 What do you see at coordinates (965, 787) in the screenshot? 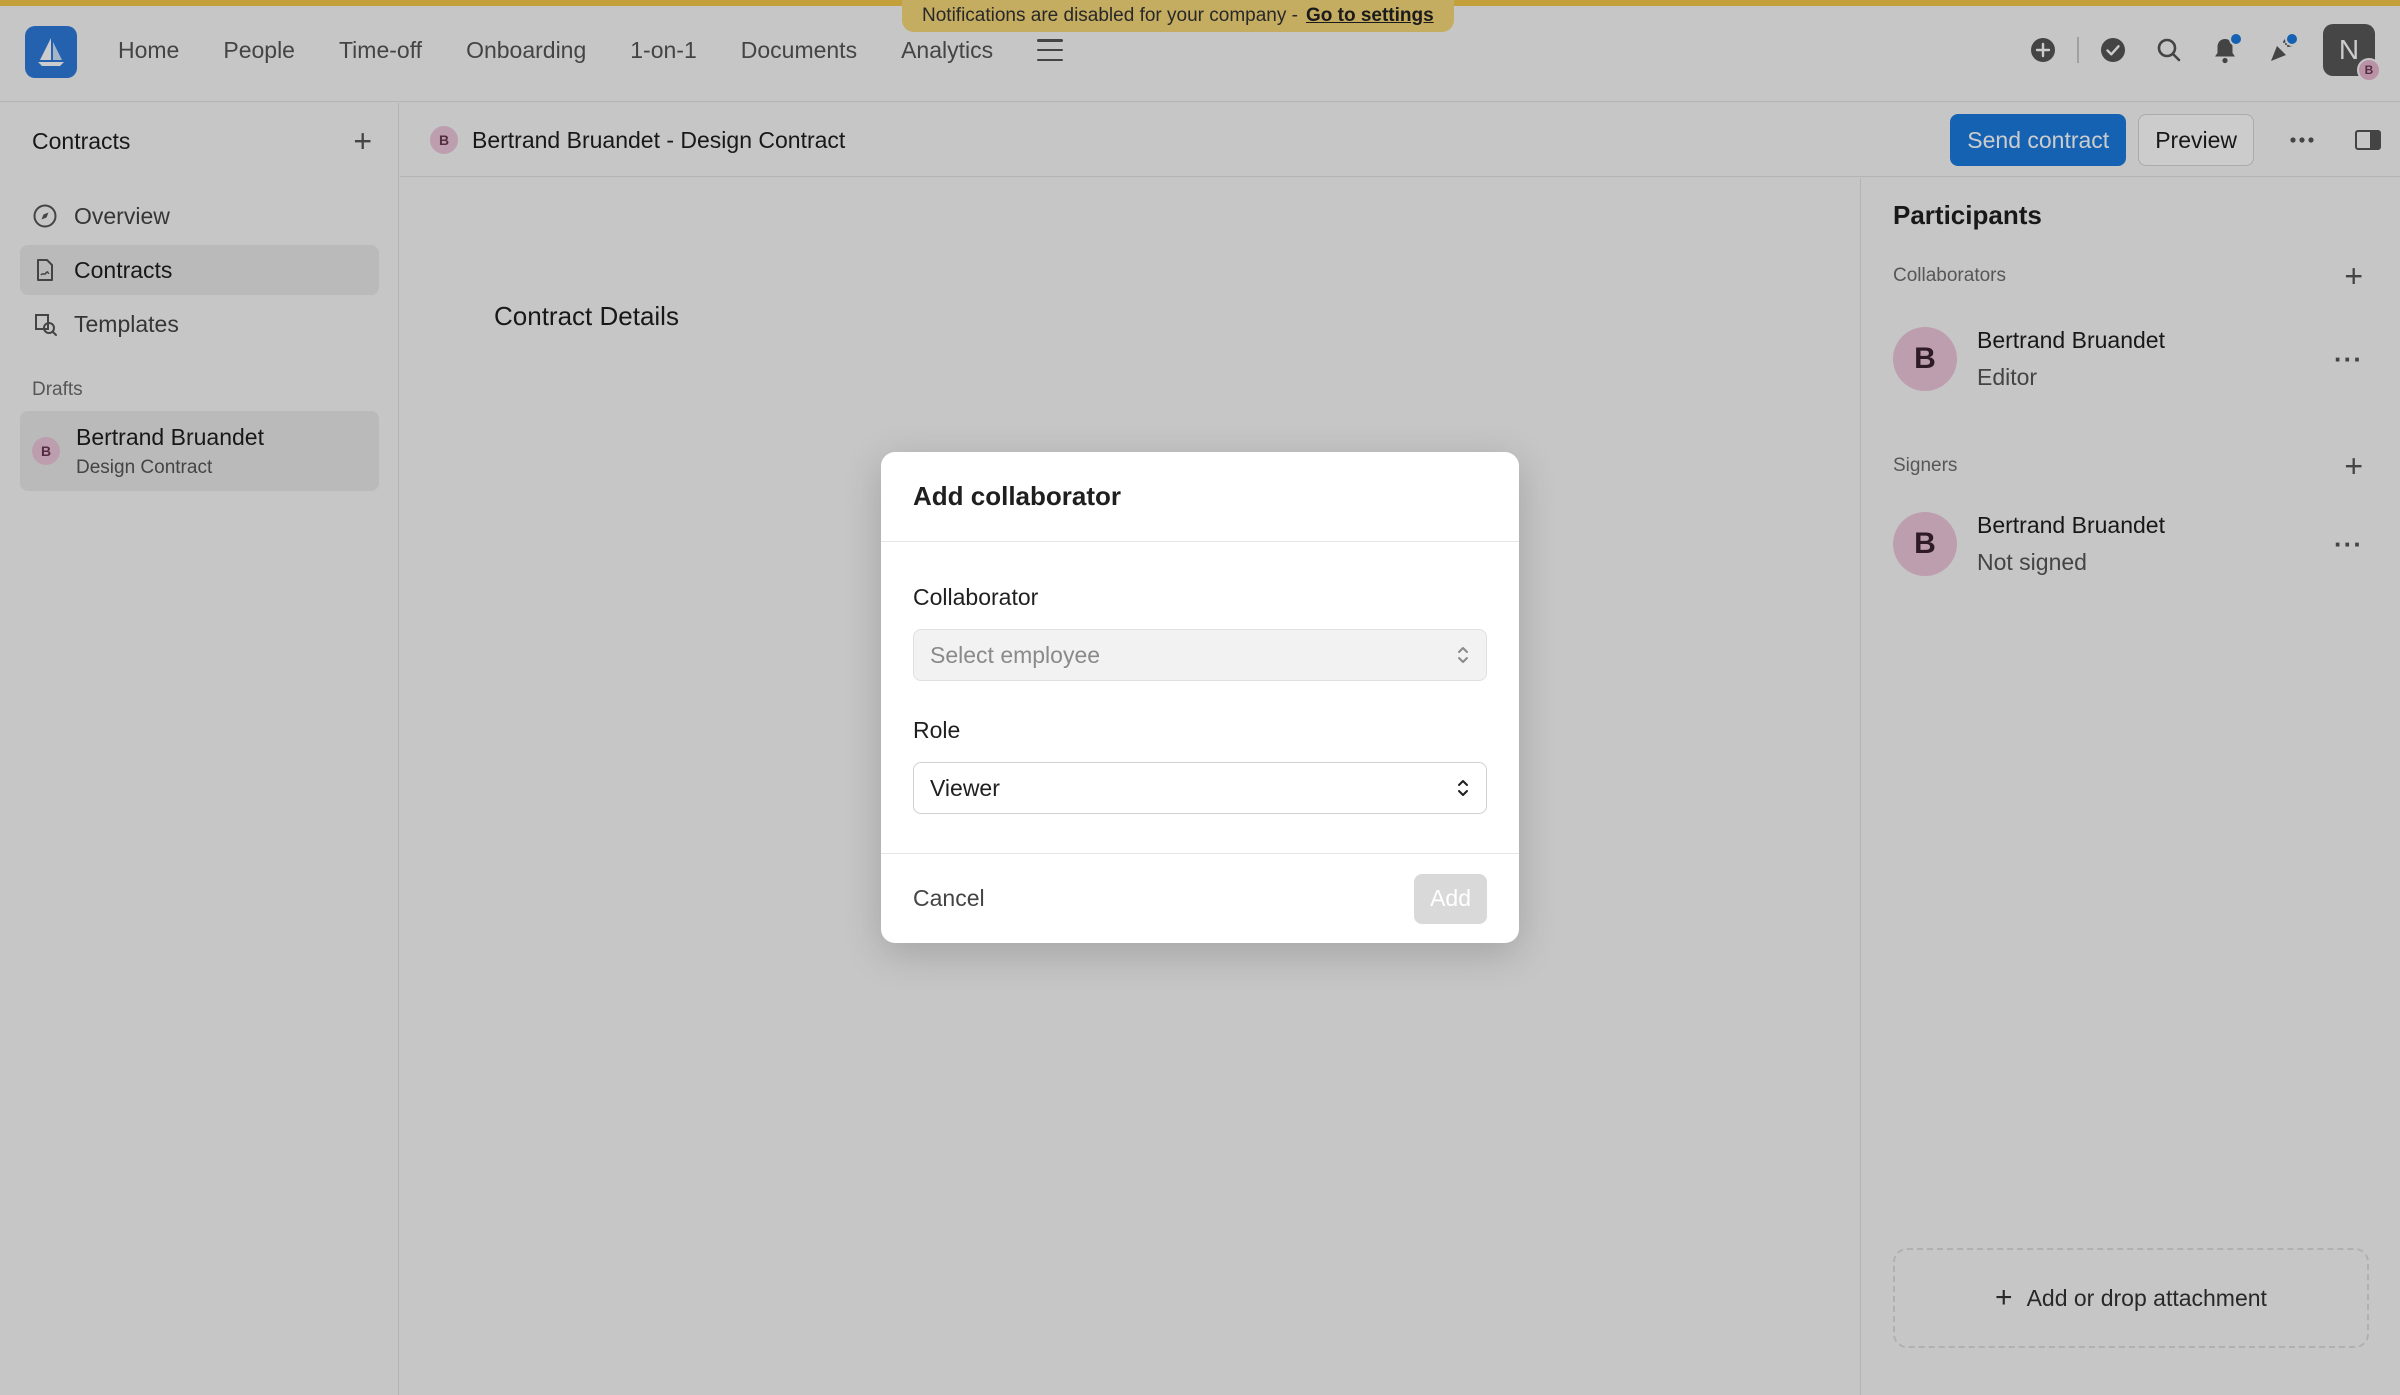
I see `role-value: Viewer` at bounding box center [965, 787].